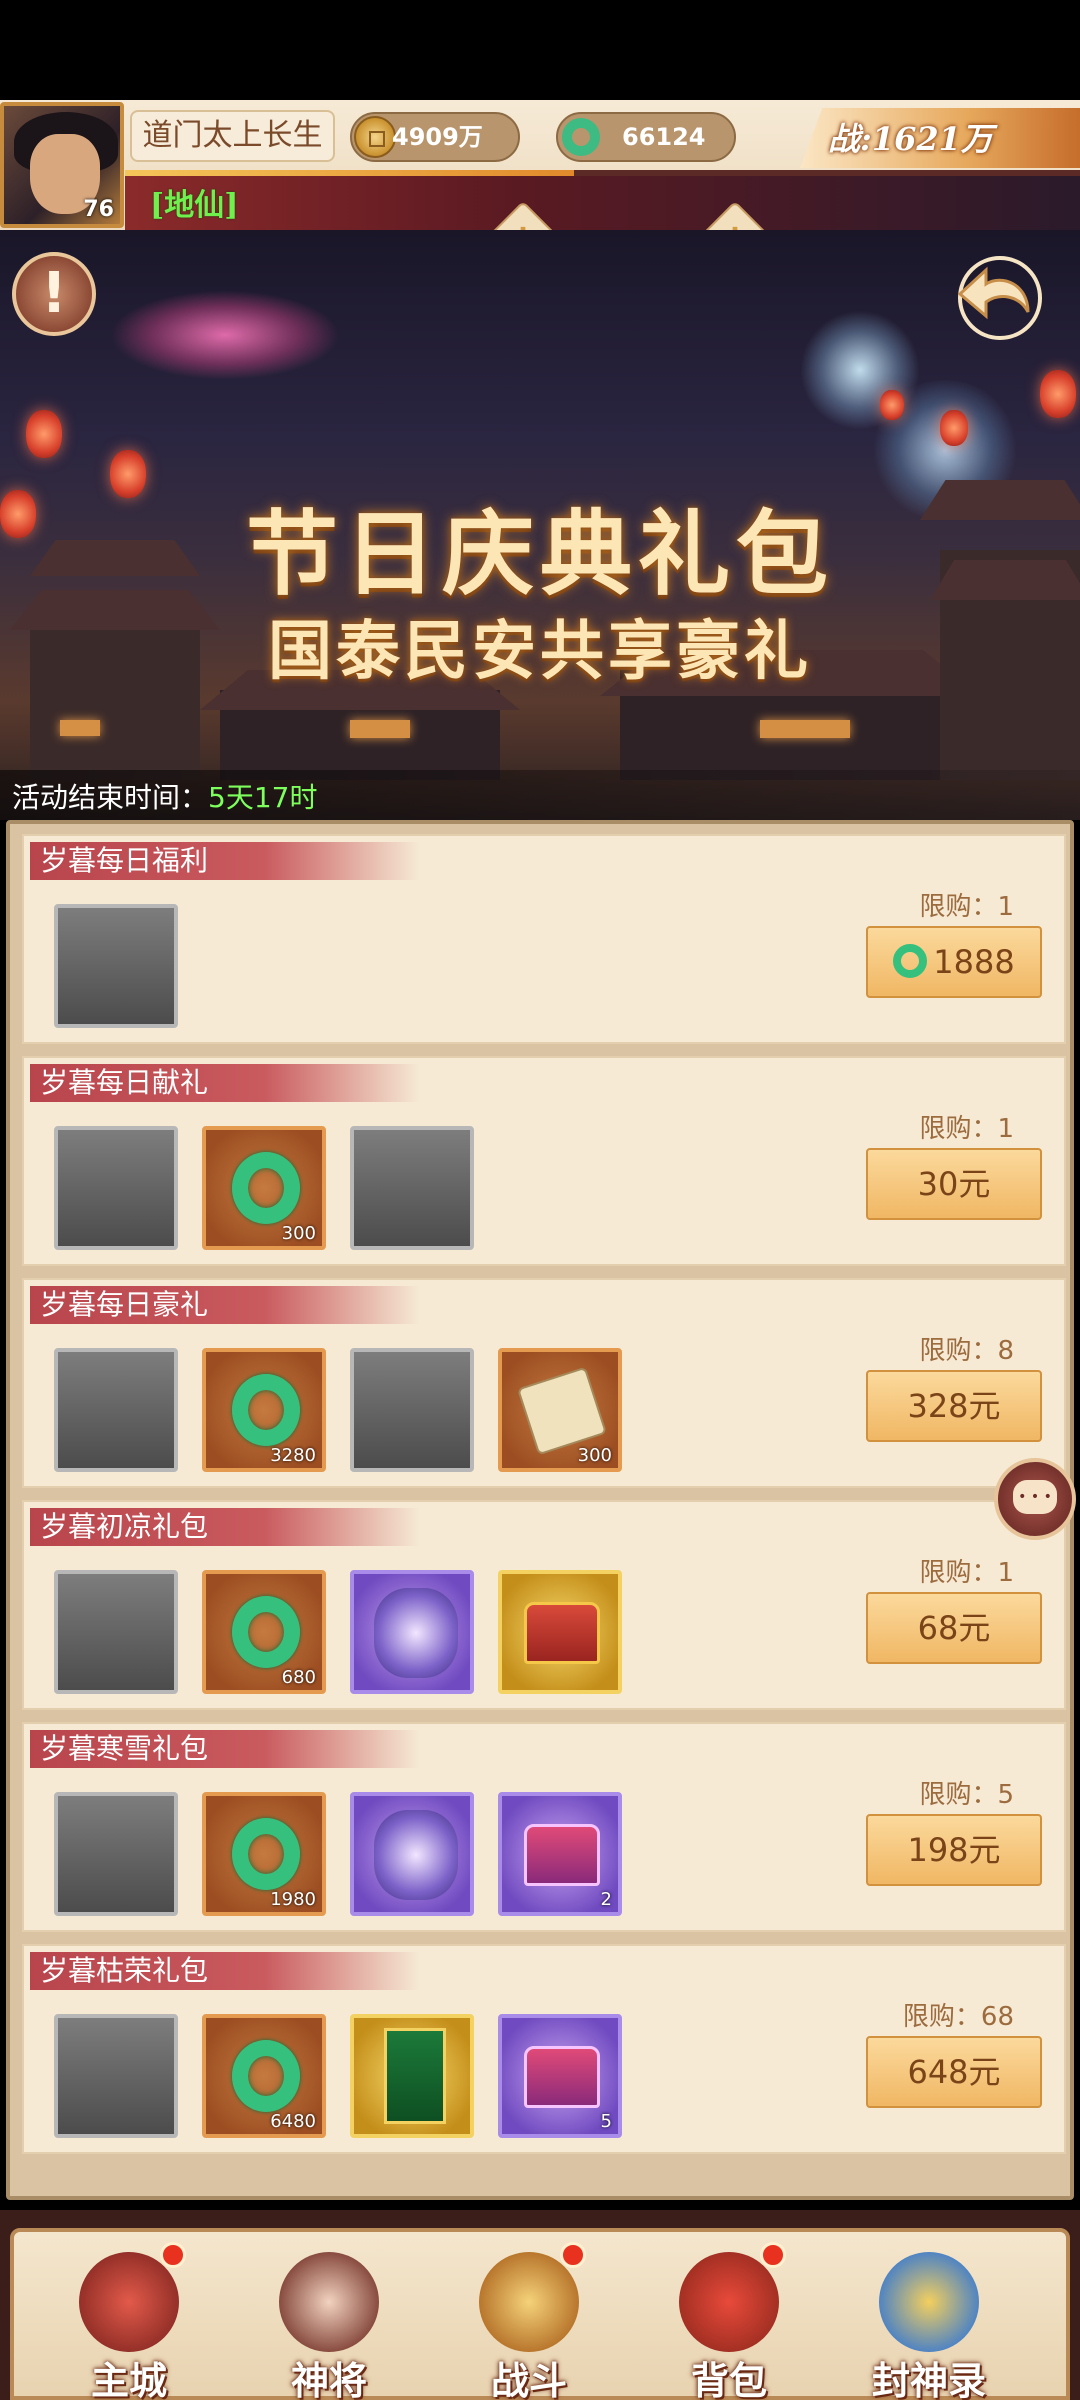  What do you see at coordinates (349, 173) in the screenshot?
I see `exp-progress-fill` at bounding box center [349, 173].